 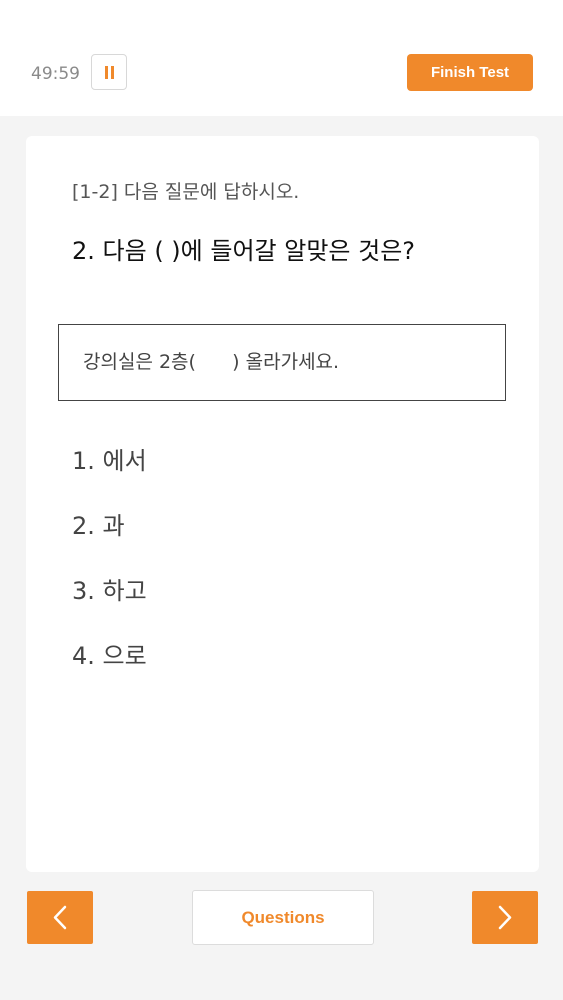 What do you see at coordinates (109, 605) in the screenshot?
I see `answer-option-3: 3. 하고` at bounding box center [109, 605].